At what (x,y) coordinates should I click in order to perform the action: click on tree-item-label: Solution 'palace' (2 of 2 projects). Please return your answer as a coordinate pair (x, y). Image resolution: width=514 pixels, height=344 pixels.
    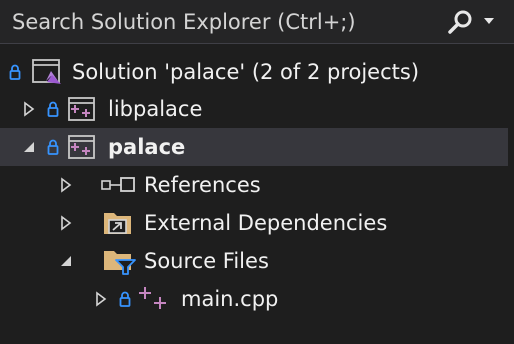
    Looking at the image, I should click on (246, 72).